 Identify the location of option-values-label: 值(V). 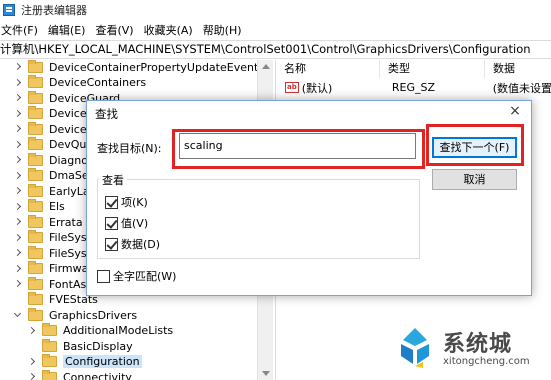
(135, 223).